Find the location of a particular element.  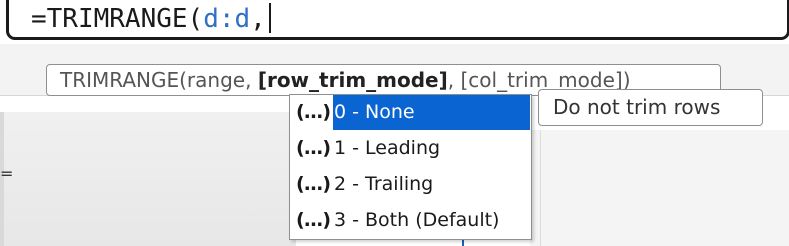

list-item-both: (...) 3 - Both (Default) is located at coordinates (410, 220).